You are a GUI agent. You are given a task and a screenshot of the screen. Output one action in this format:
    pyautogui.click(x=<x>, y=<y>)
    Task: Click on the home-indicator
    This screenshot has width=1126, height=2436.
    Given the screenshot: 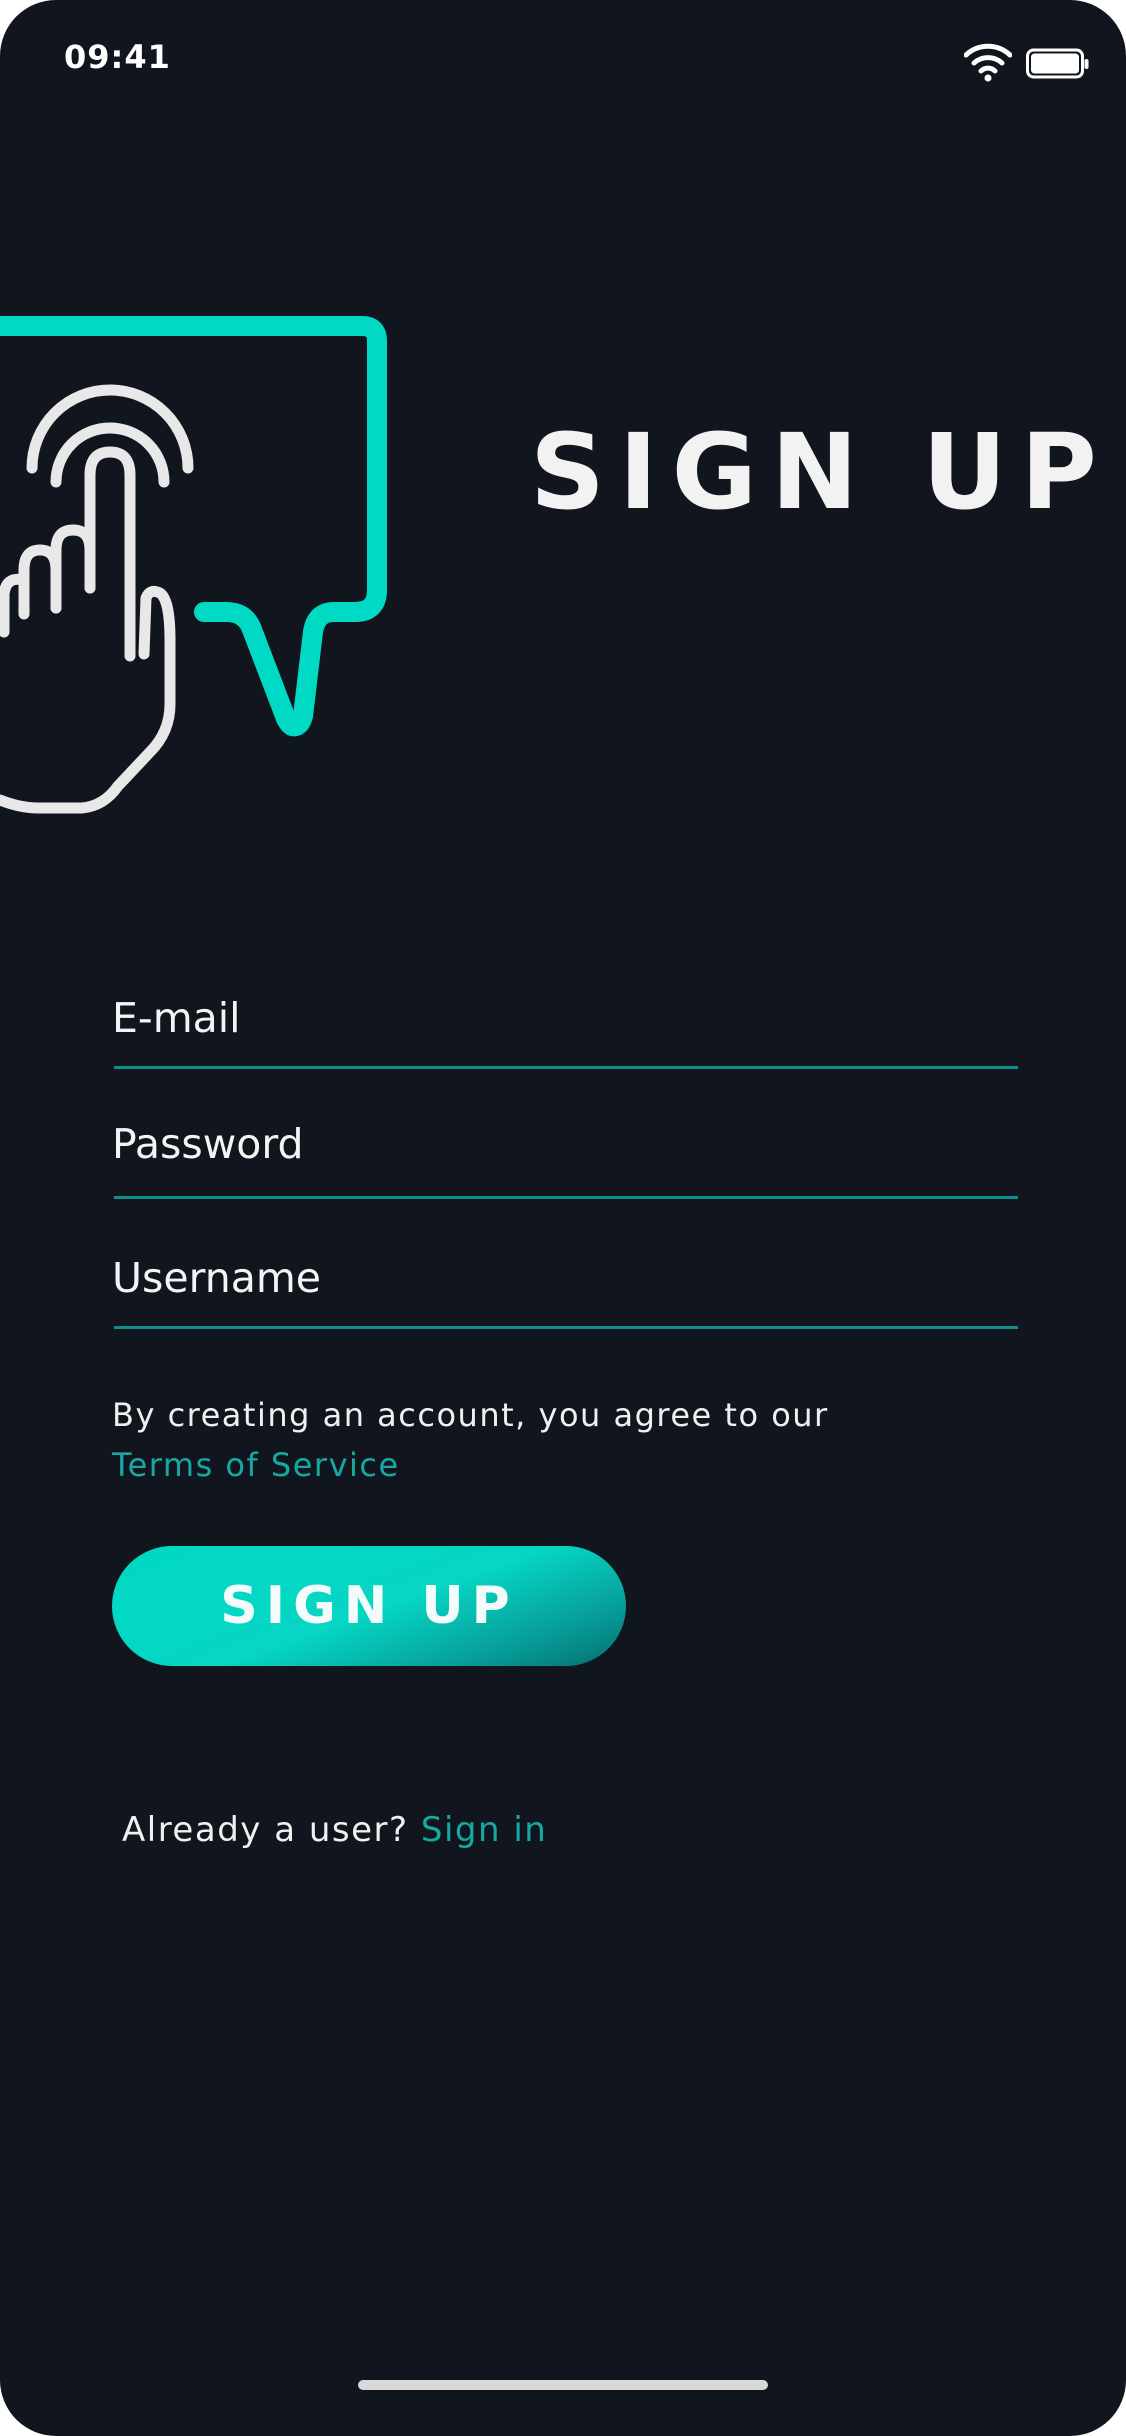 What is the action you would take?
    pyautogui.click(x=563, y=2385)
    